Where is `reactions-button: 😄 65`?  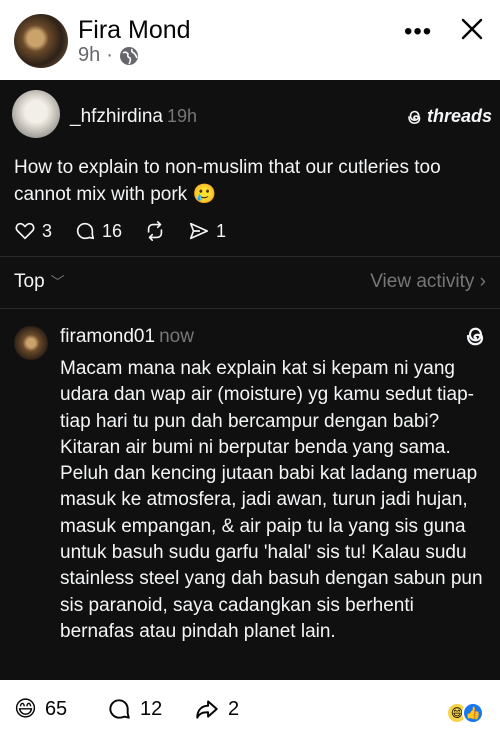 reactions-button: 😄 65 is located at coordinates (40, 709).